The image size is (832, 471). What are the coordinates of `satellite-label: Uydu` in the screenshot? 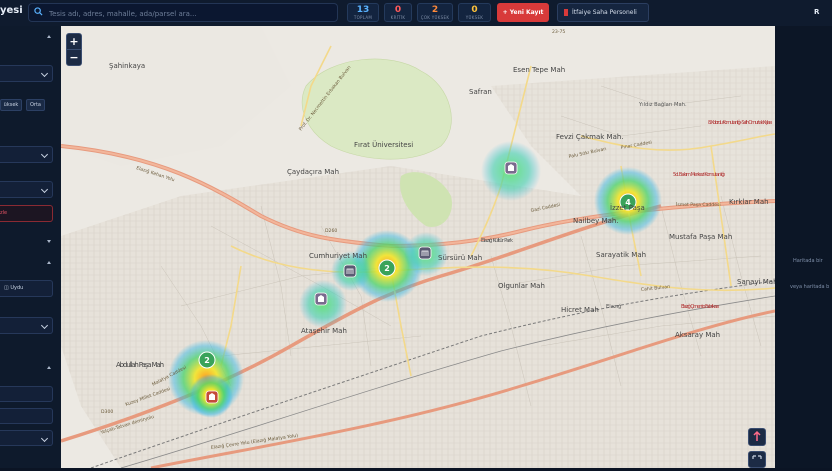 It's located at (17, 288).